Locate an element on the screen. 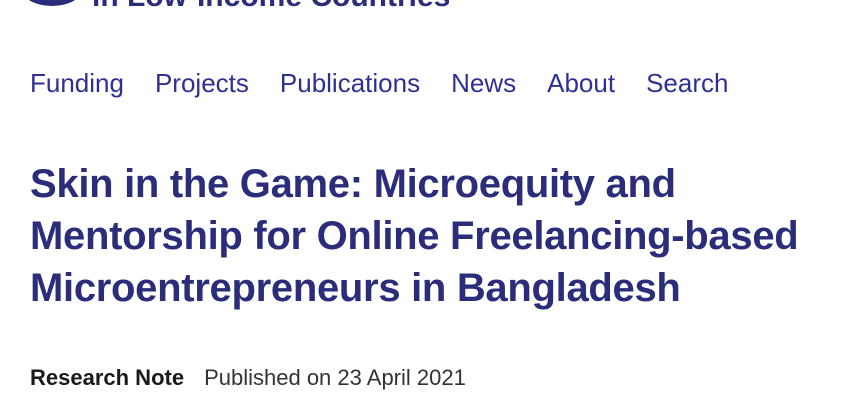  nav-item: About is located at coordinates (581, 83).